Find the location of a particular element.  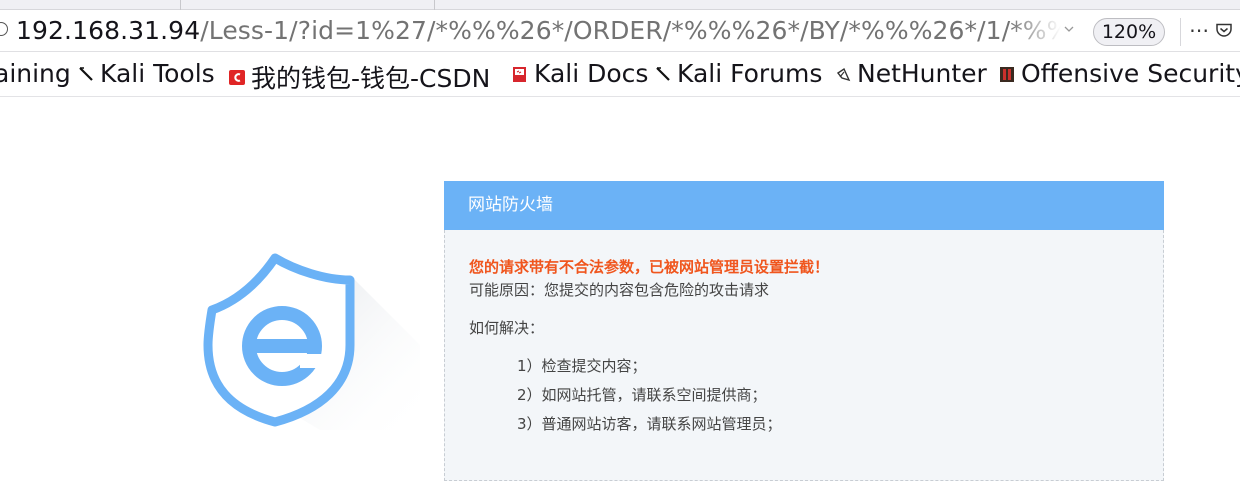

resolution-step: 2）如网站托管，请联系空间提供商； is located at coordinates (642, 395).